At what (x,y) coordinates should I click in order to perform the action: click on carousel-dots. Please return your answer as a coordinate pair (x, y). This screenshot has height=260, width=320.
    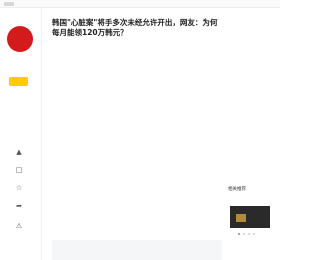
    Looking at the image, I should click on (246, 234).